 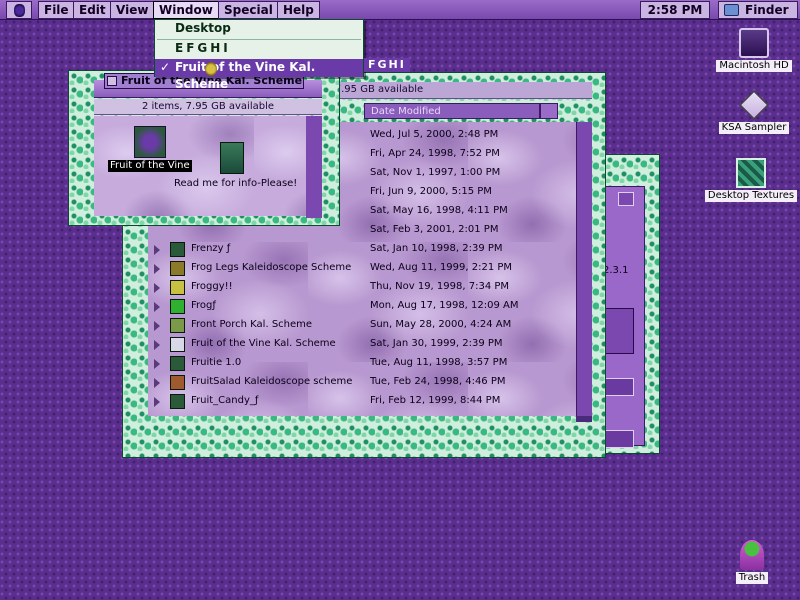 What do you see at coordinates (232, 158) in the screenshot?
I see `readme-document-icon` at bounding box center [232, 158].